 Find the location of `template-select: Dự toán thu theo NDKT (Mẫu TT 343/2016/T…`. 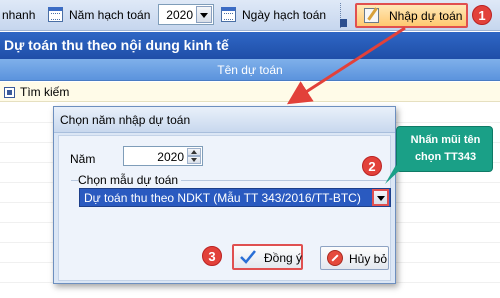

template-select: Dự toán thu theo NDKT (Mẫu TT 343/2016/T… is located at coordinates (235, 197).